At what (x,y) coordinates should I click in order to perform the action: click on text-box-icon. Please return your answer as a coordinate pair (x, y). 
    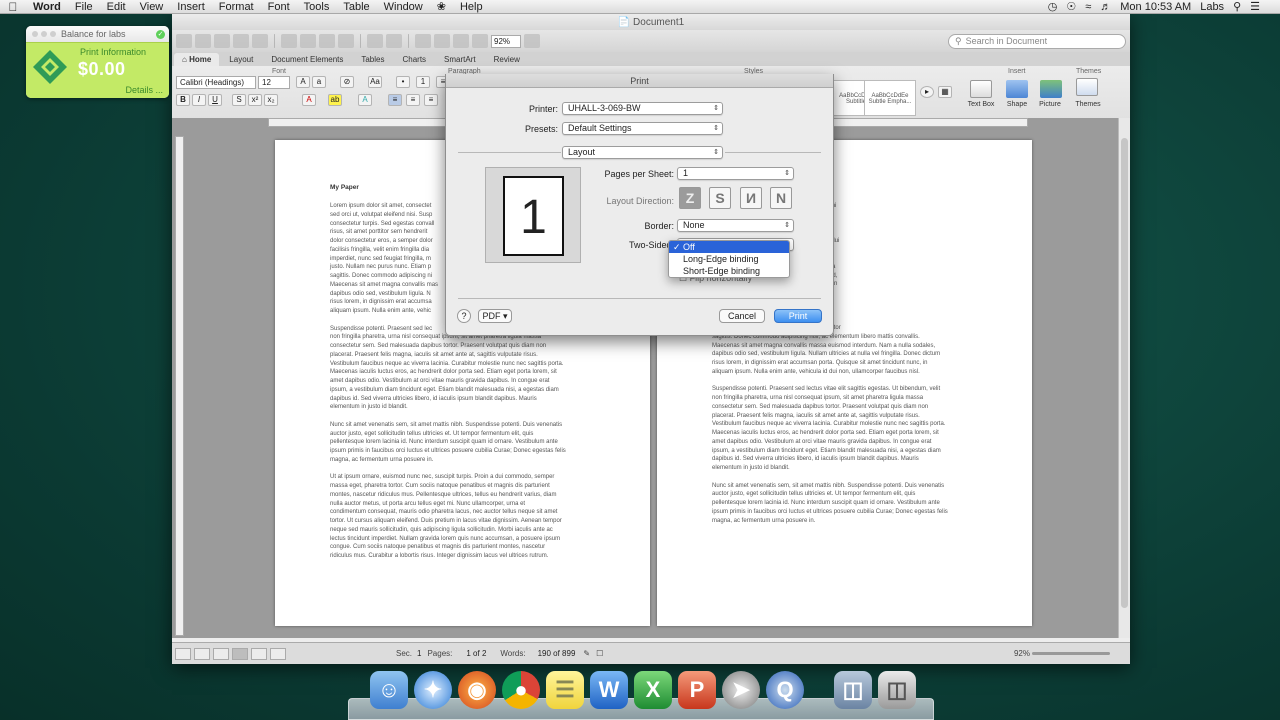
    Looking at the image, I should click on (981, 89).